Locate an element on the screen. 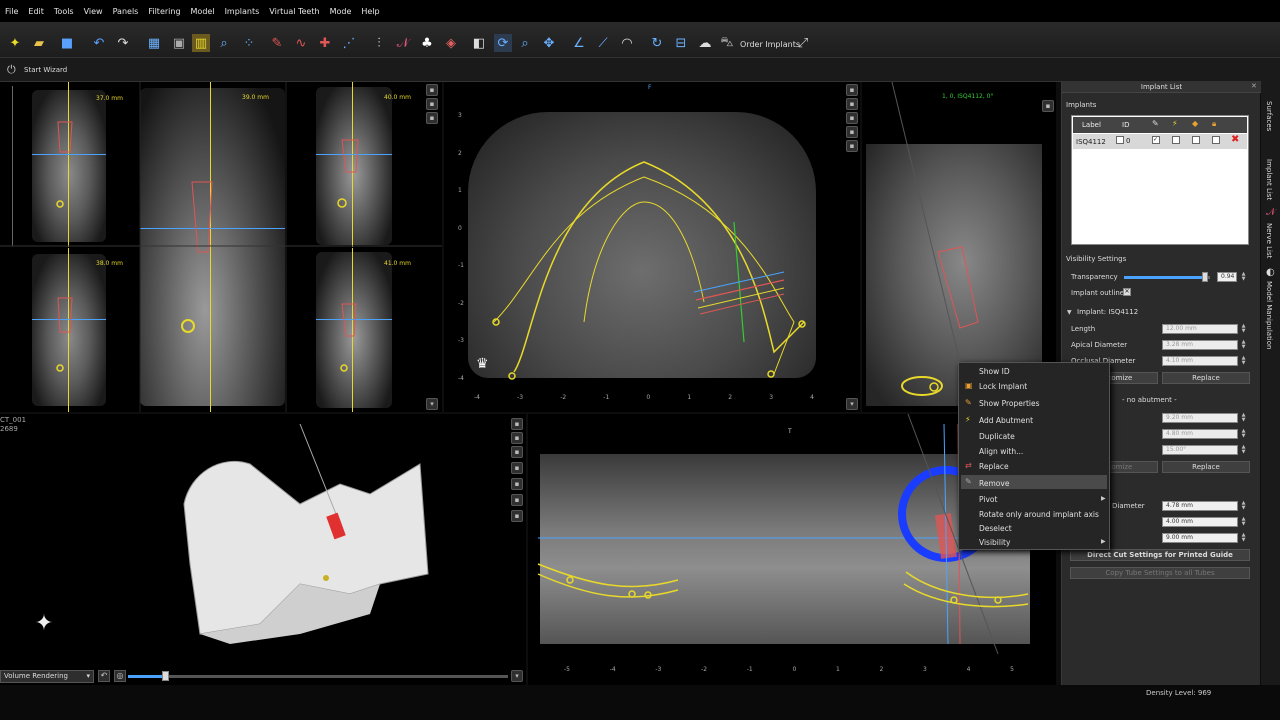  menu-item-show-properties: Show Properties is located at coordinates (1009, 403).